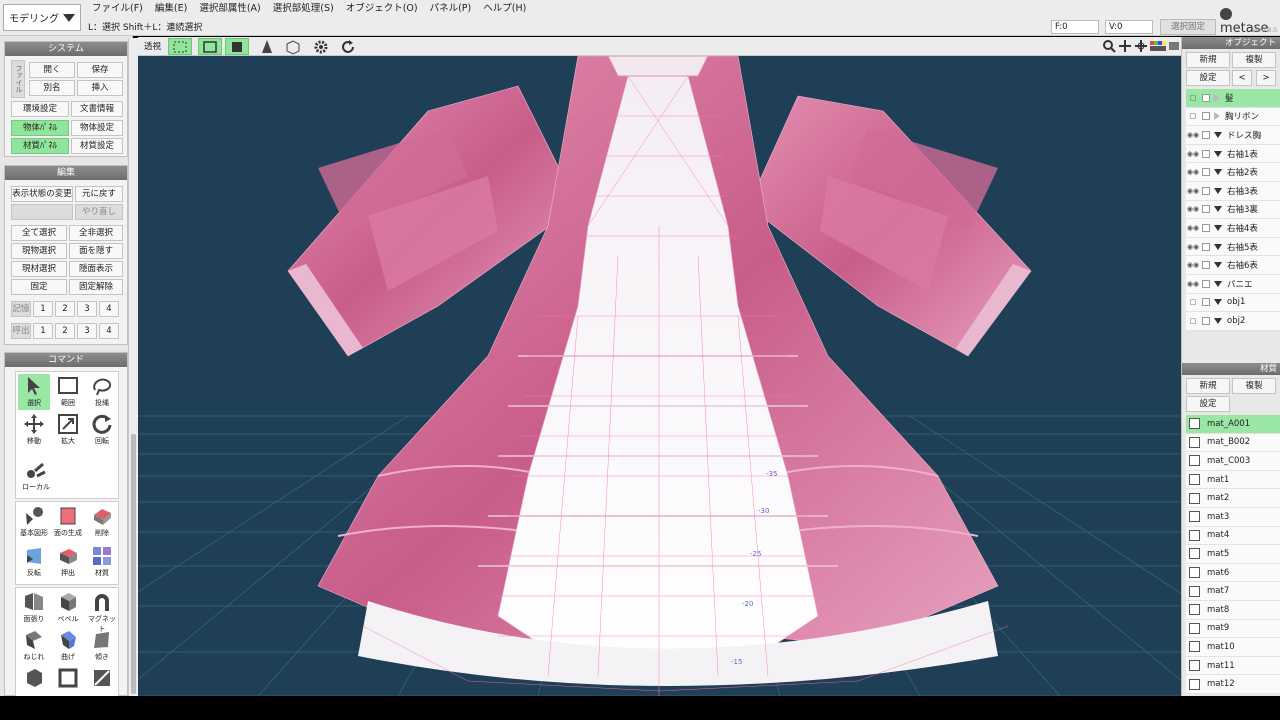  I want to click on object-row: □ 髪, so click(1233, 98).